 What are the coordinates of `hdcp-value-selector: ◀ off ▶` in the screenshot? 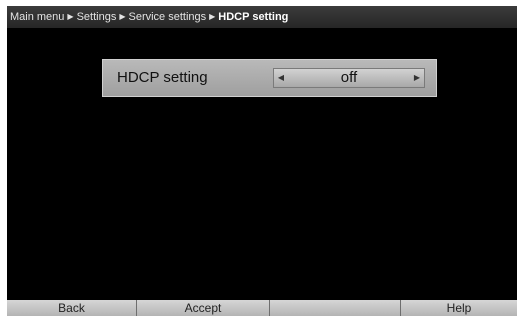 It's located at (349, 78).